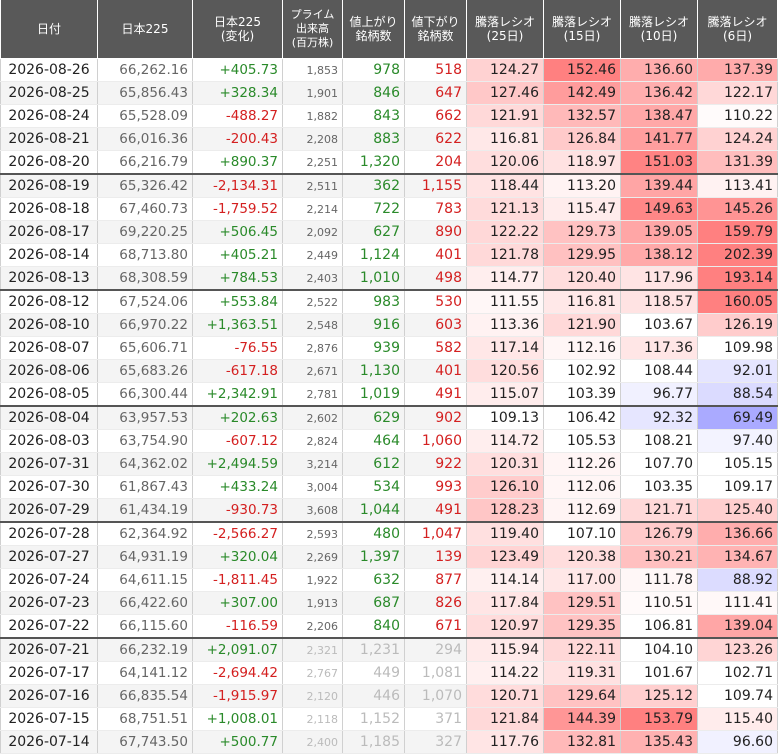 The width and height of the screenshot is (778, 754). What do you see at coordinates (737, 464) in the screenshot?
I see `ratio-6-cell: 105.15` at bounding box center [737, 464].